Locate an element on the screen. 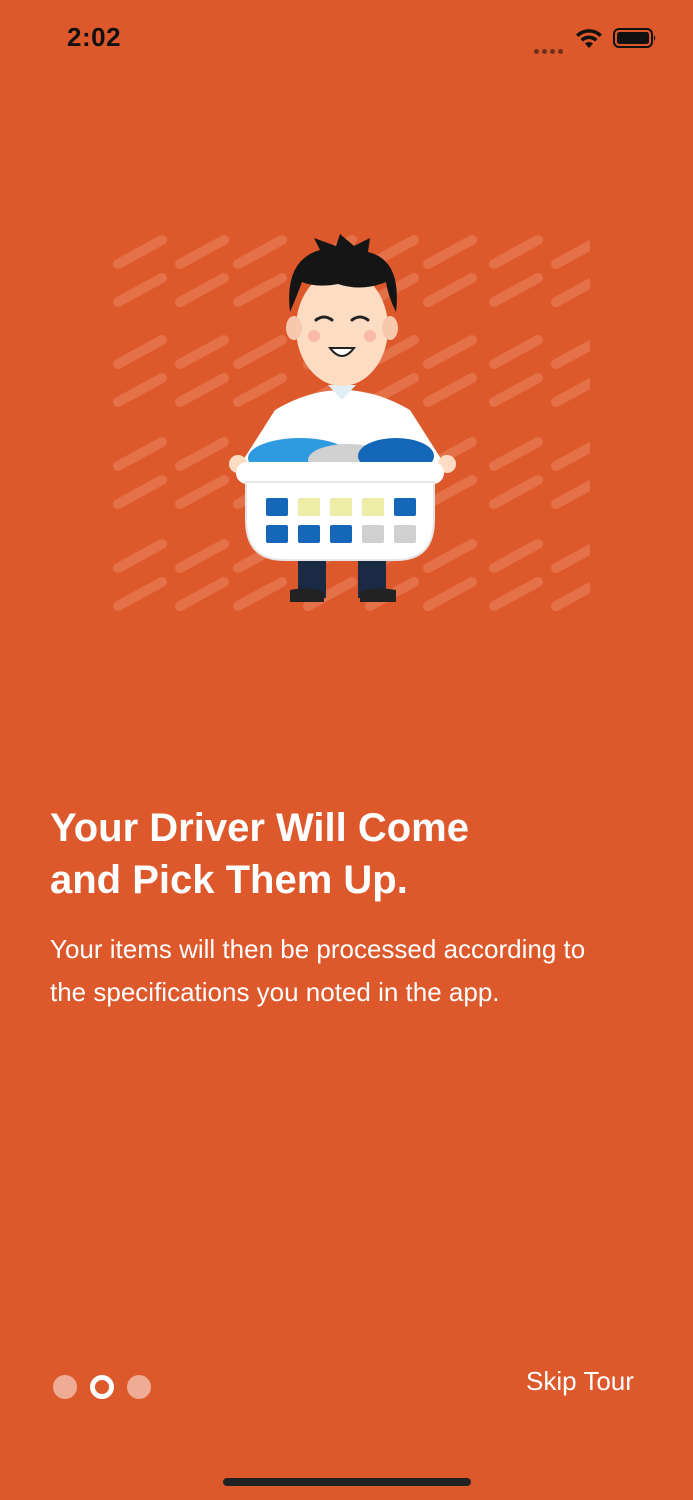 This screenshot has height=1500, width=693. onboarding-title-line-2: and Pick Them Up. is located at coordinates (229, 880).